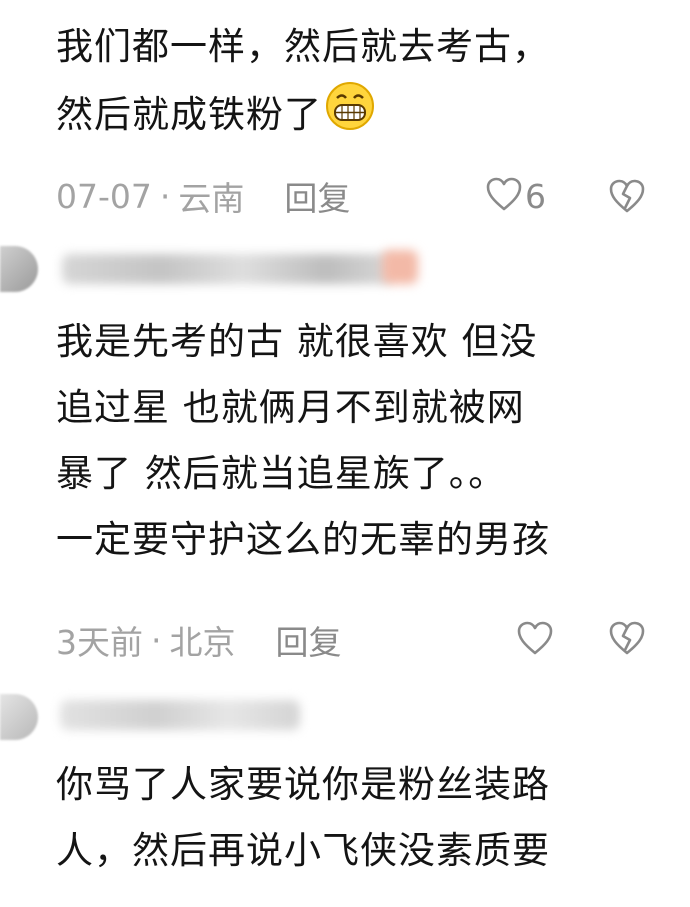 The height and width of the screenshot is (907, 690). Describe the element at coordinates (281, 473) in the screenshot. I see `comment-line: 暴了 然后就当追星族了。。` at that location.